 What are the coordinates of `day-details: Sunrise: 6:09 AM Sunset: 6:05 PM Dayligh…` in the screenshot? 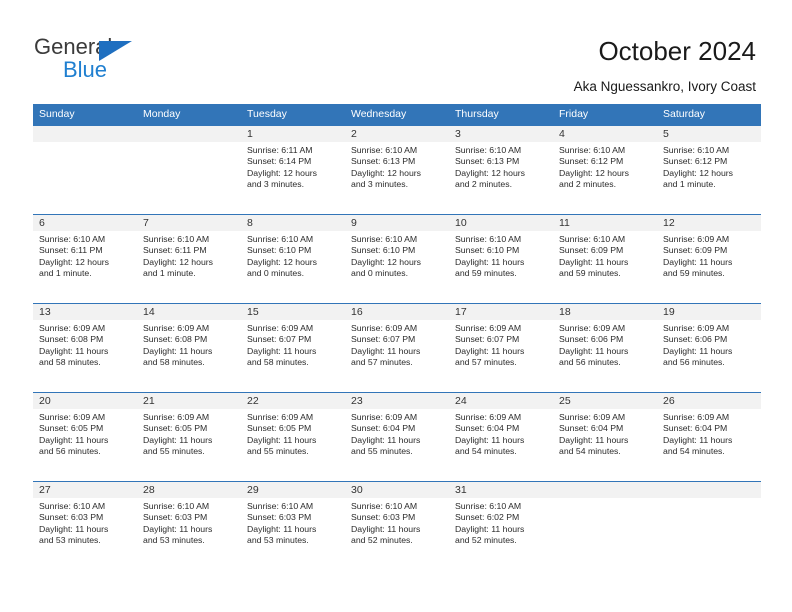 It's located at (293, 433).